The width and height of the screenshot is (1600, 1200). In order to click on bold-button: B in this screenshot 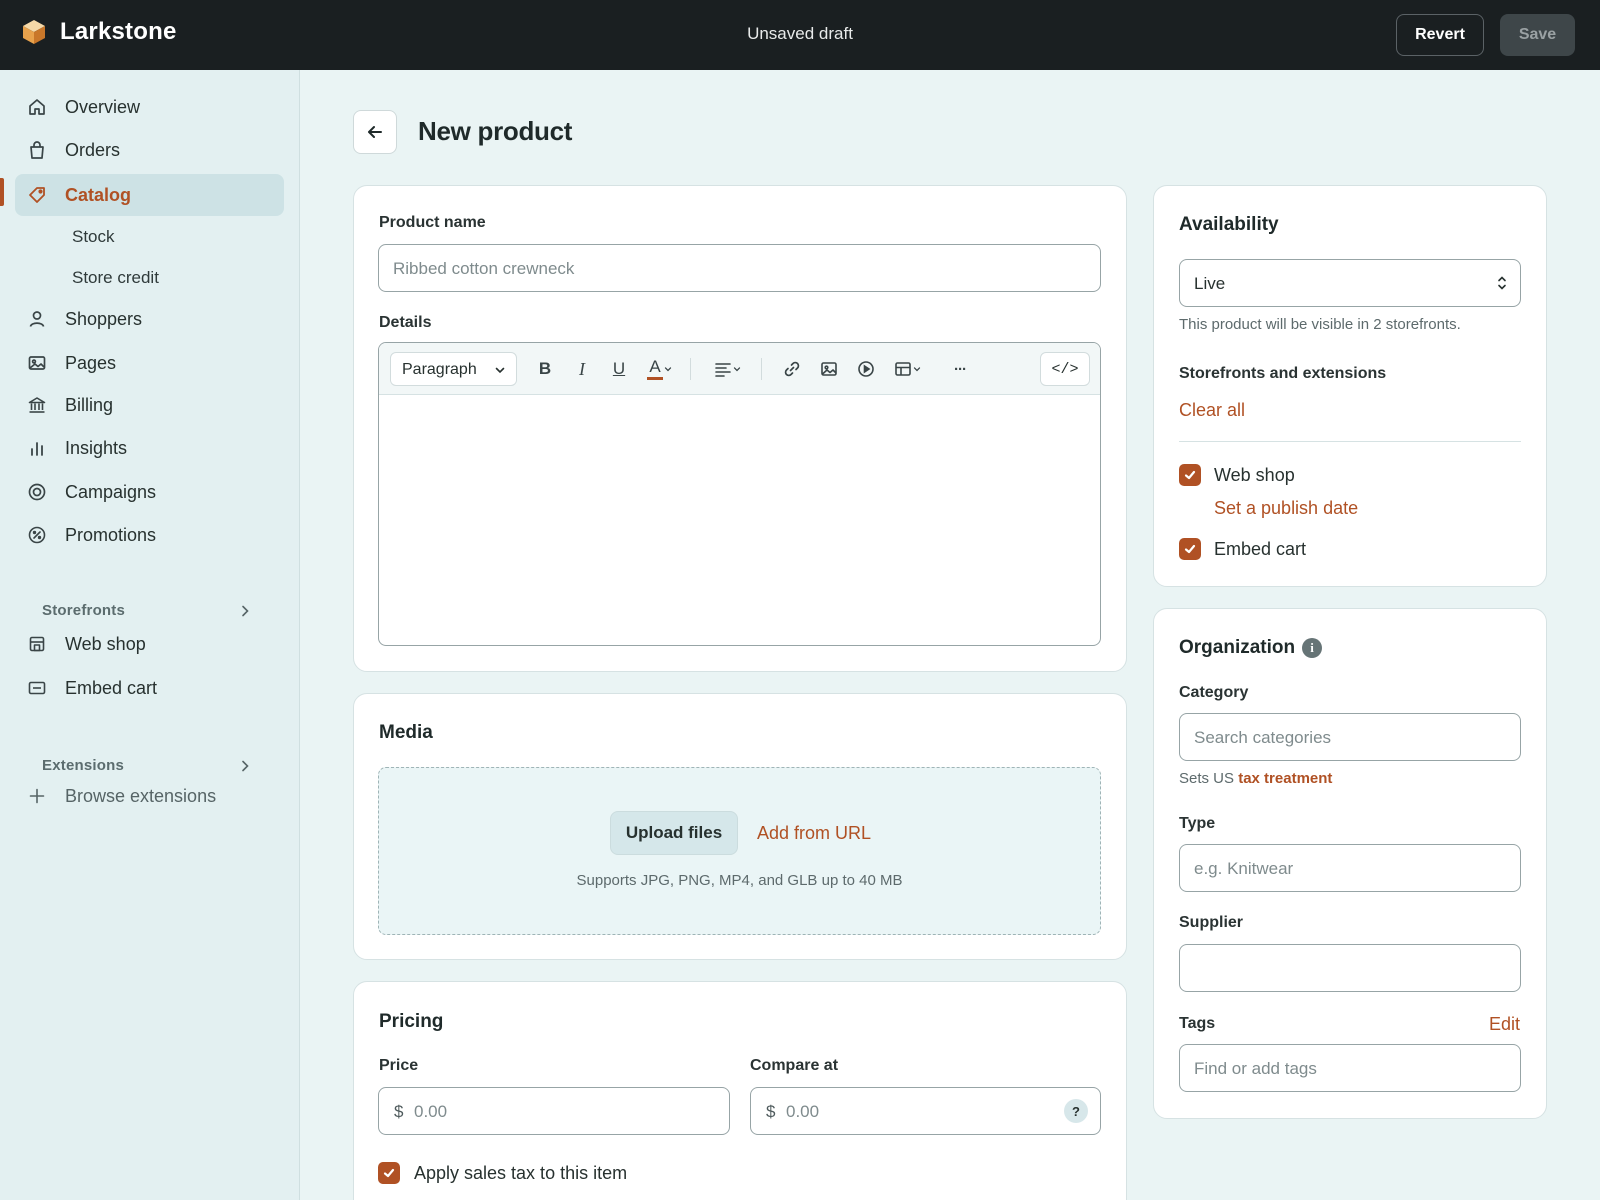, I will do `click(545, 369)`.